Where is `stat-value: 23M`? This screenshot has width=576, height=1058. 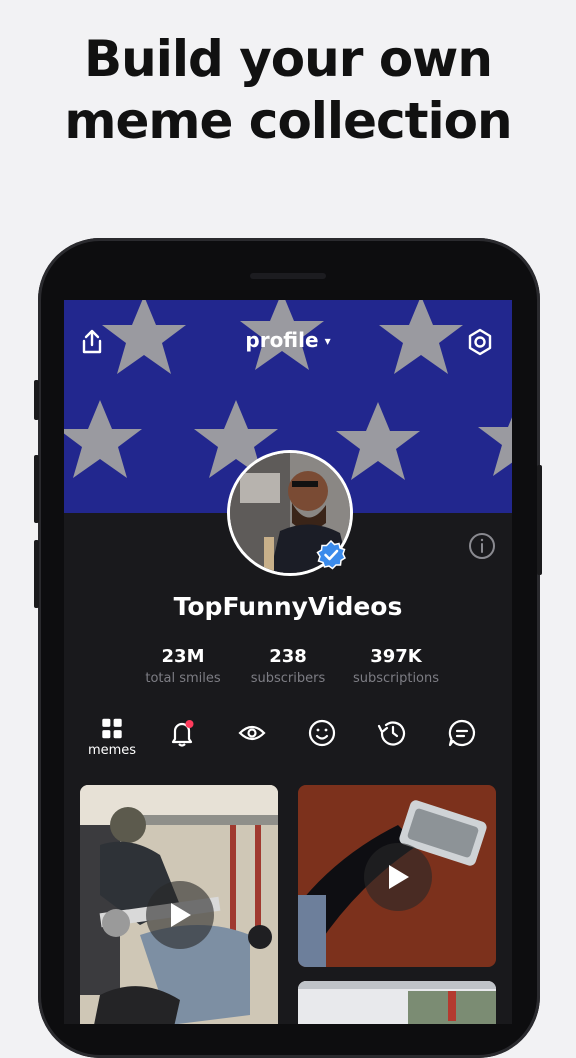
stat-value: 23M is located at coordinates (183, 656).